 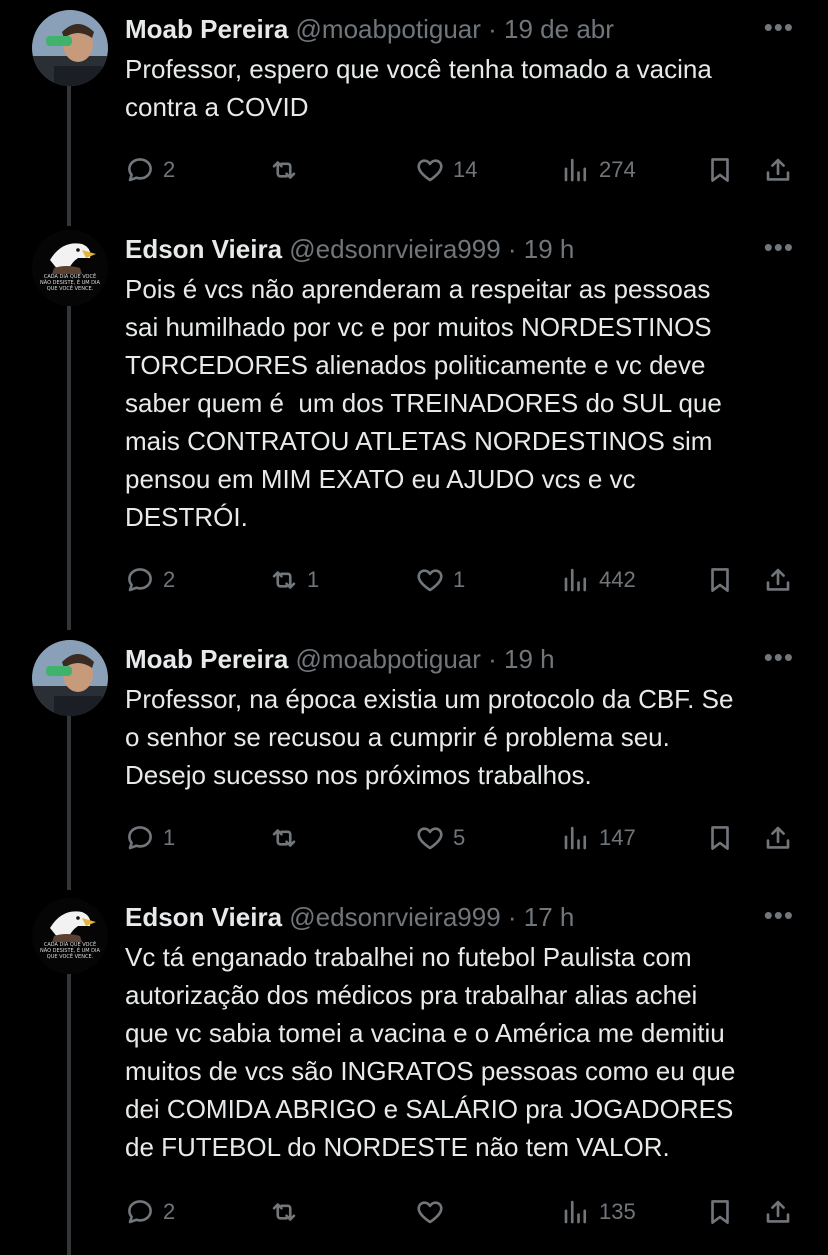 I want to click on tweet-header: Moab Pereira @moabpotiguar · 19 h, so click(x=446, y=659).